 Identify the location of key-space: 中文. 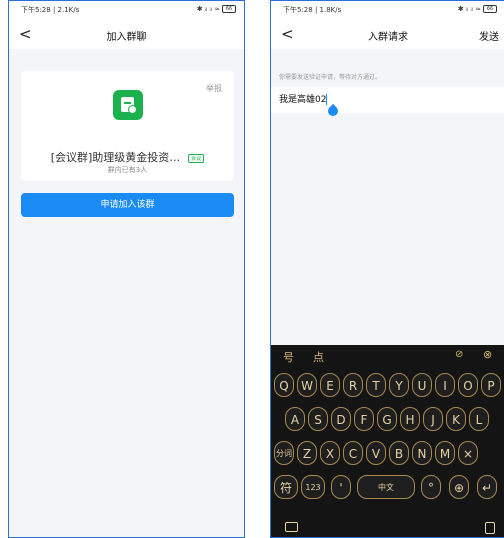
(386, 487).